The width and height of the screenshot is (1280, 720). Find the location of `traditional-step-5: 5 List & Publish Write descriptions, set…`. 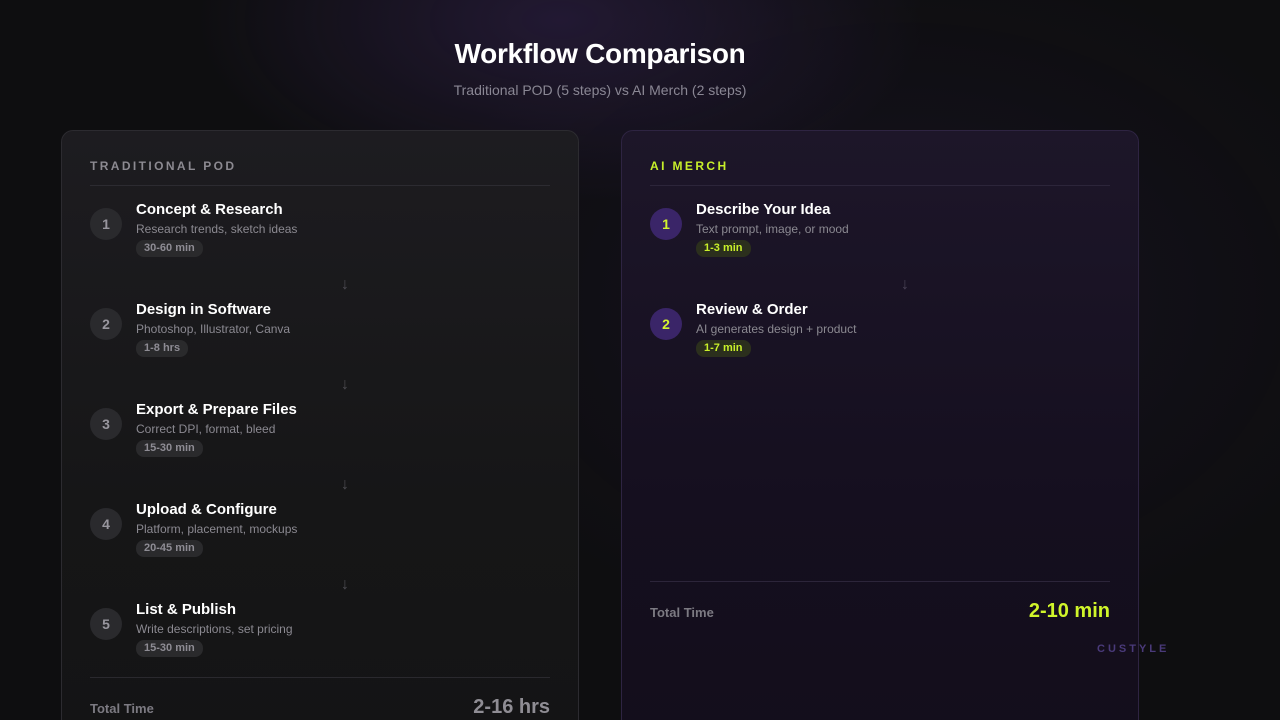

traditional-step-5: 5 List & Publish Write descriptions, set… is located at coordinates (320, 631).